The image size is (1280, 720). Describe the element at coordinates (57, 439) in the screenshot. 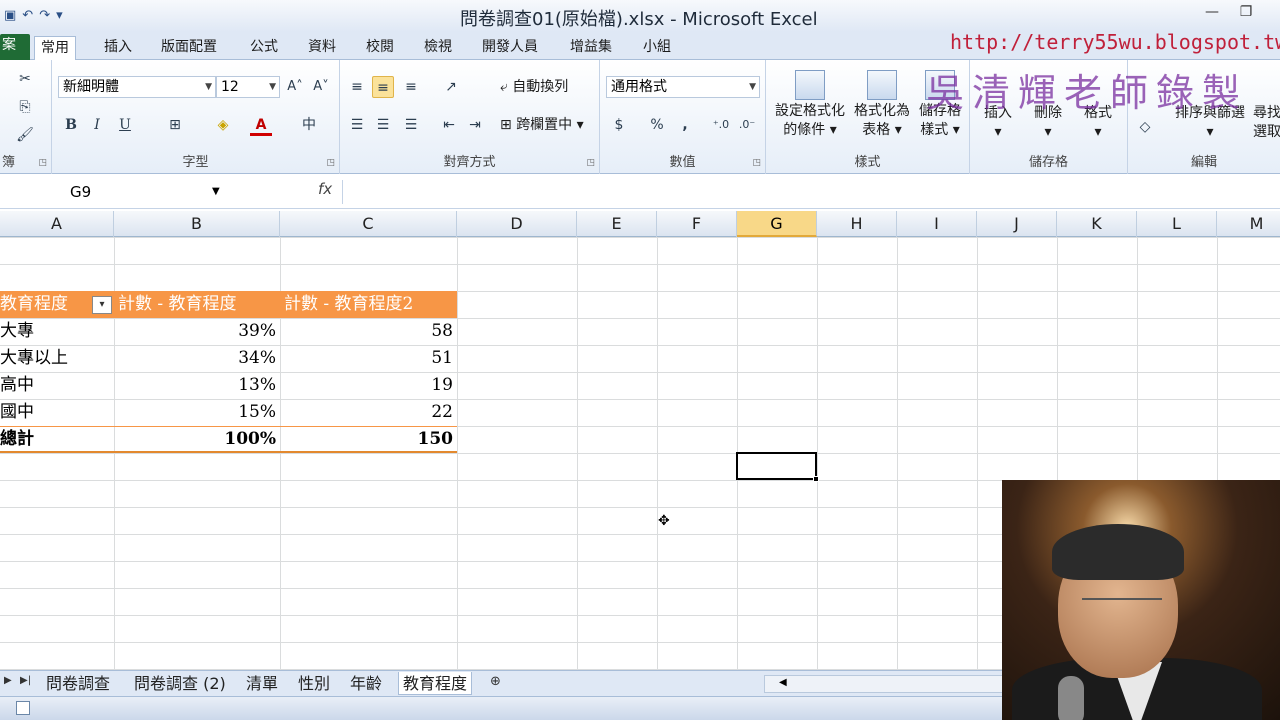

I see `pivot-total-label: 總計` at that location.